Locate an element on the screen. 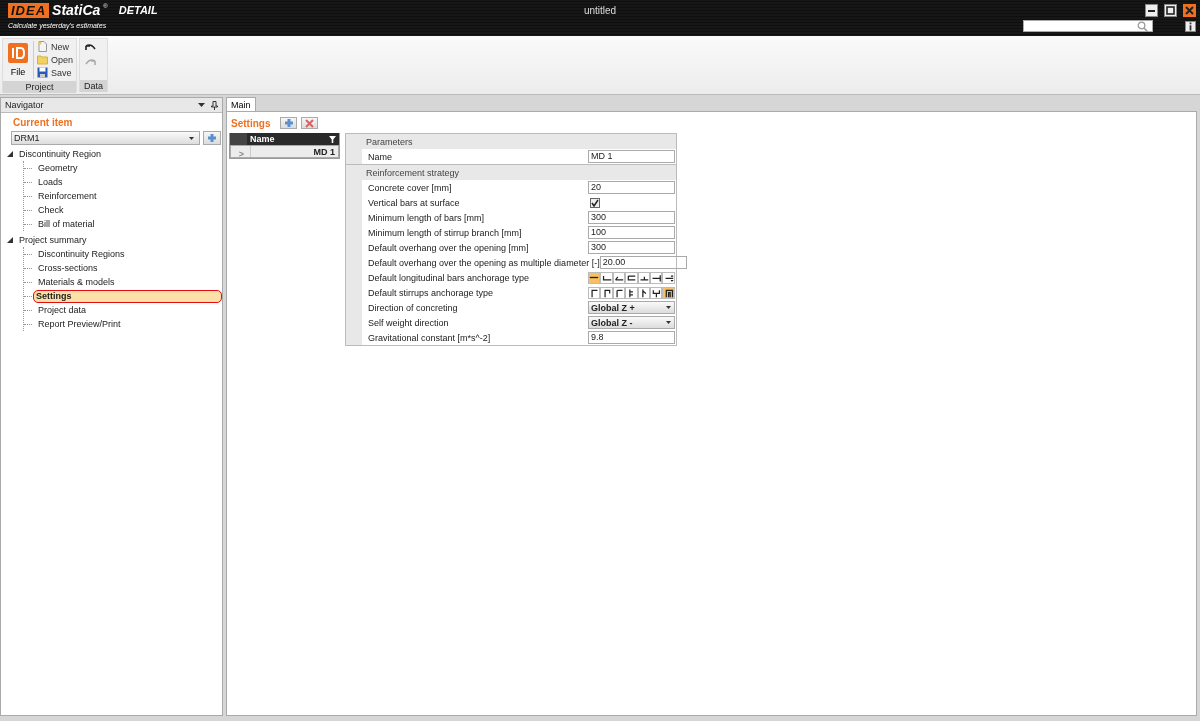  minimize-icon is located at coordinates (1151, 10).